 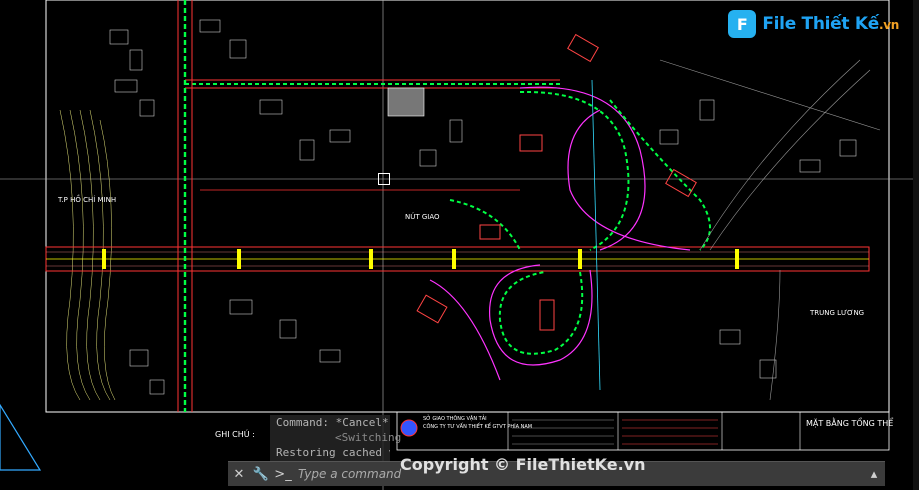 I want to click on close-icon: ✕, so click(x=239, y=474).